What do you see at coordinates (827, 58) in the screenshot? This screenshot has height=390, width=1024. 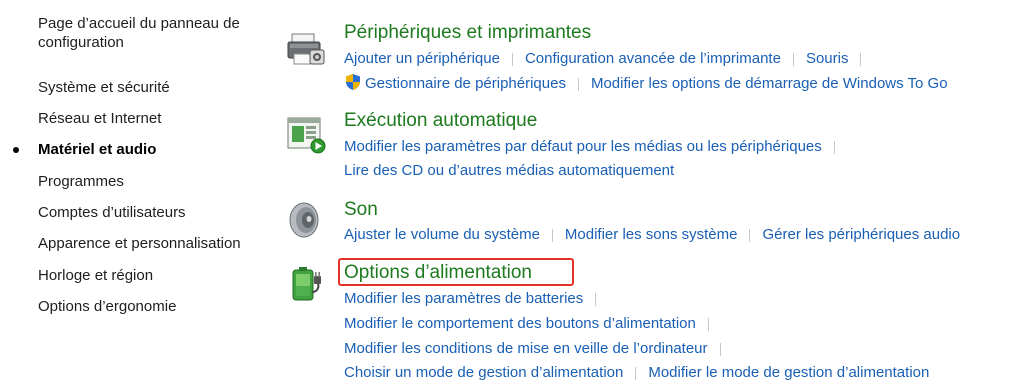 I see `mouse-link: Souris` at bounding box center [827, 58].